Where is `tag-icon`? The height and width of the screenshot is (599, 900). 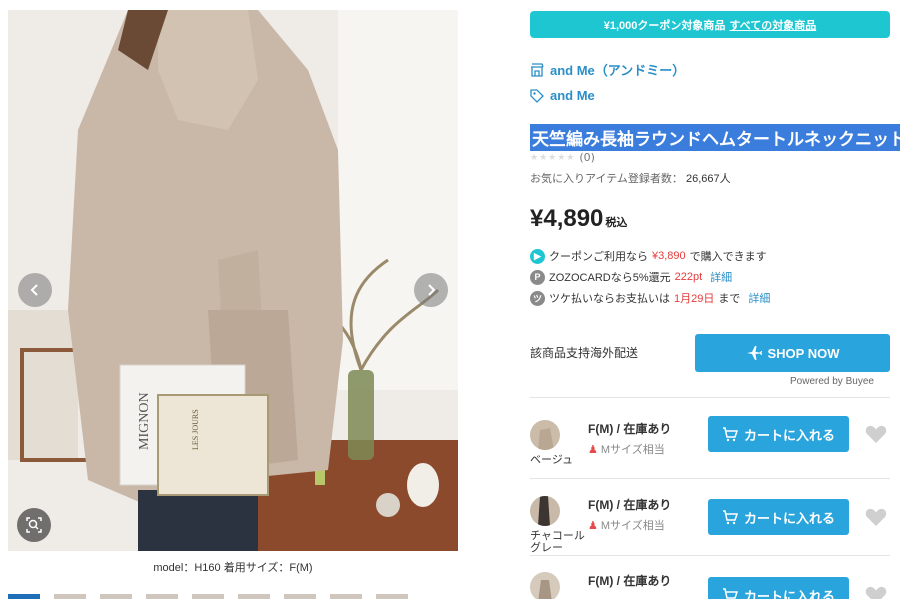
tag-icon is located at coordinates (537, 95).